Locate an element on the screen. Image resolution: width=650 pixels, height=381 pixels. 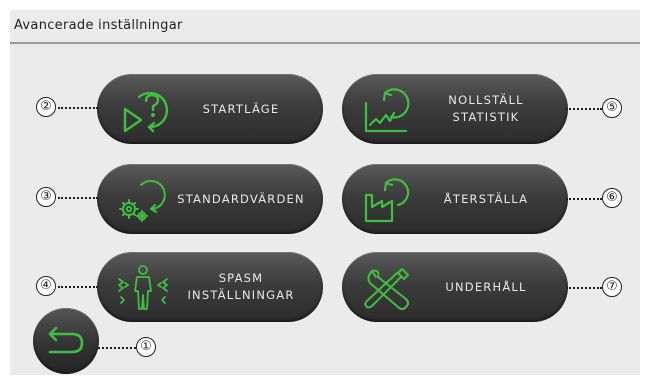
default-values-button: STANDARDVÄRDEN is located at coordinates (210, 199).